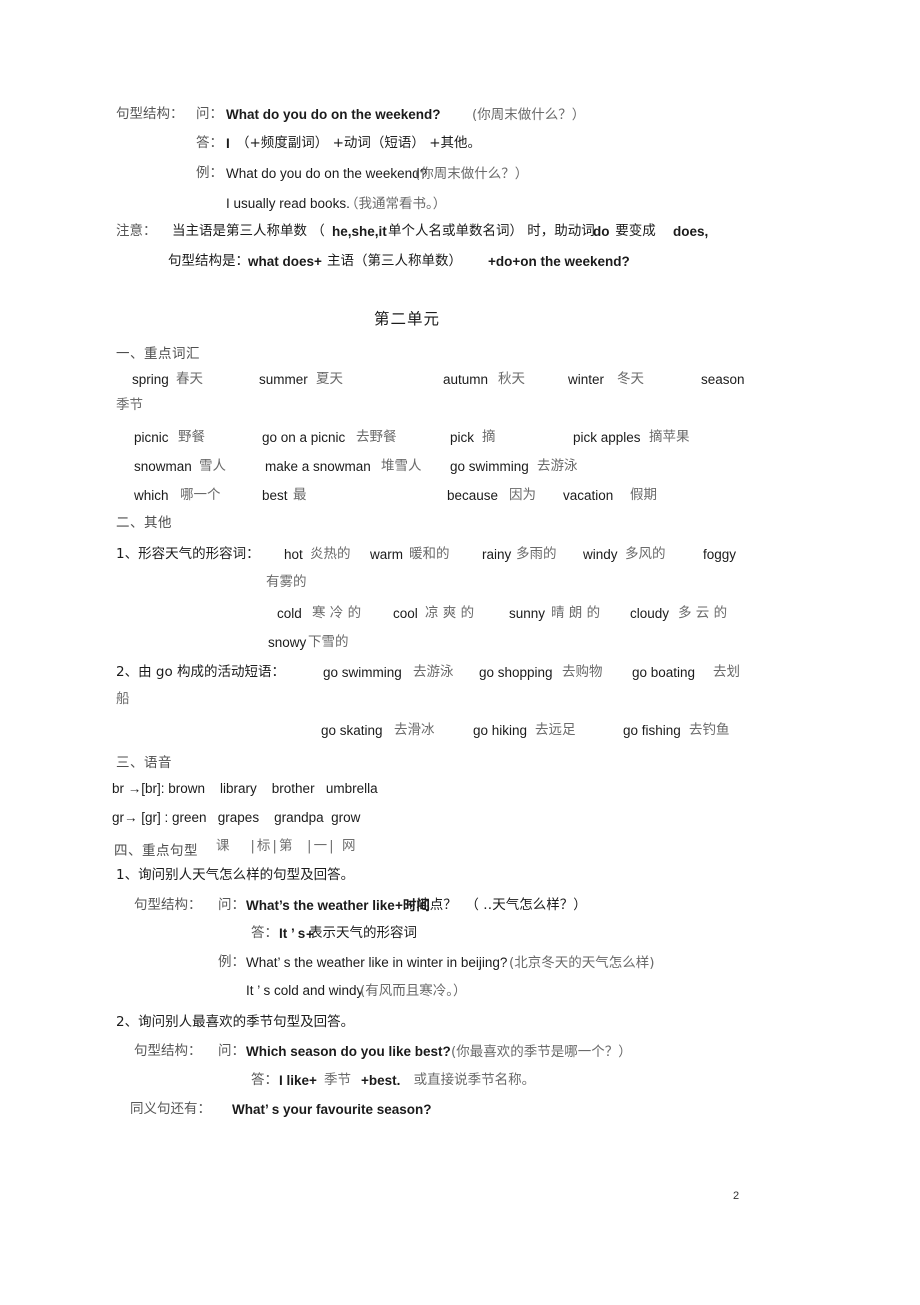  Describe the element at coordinates (129, 405) in the screenshot. I see `vocab-cn-season: 季节` at that location.